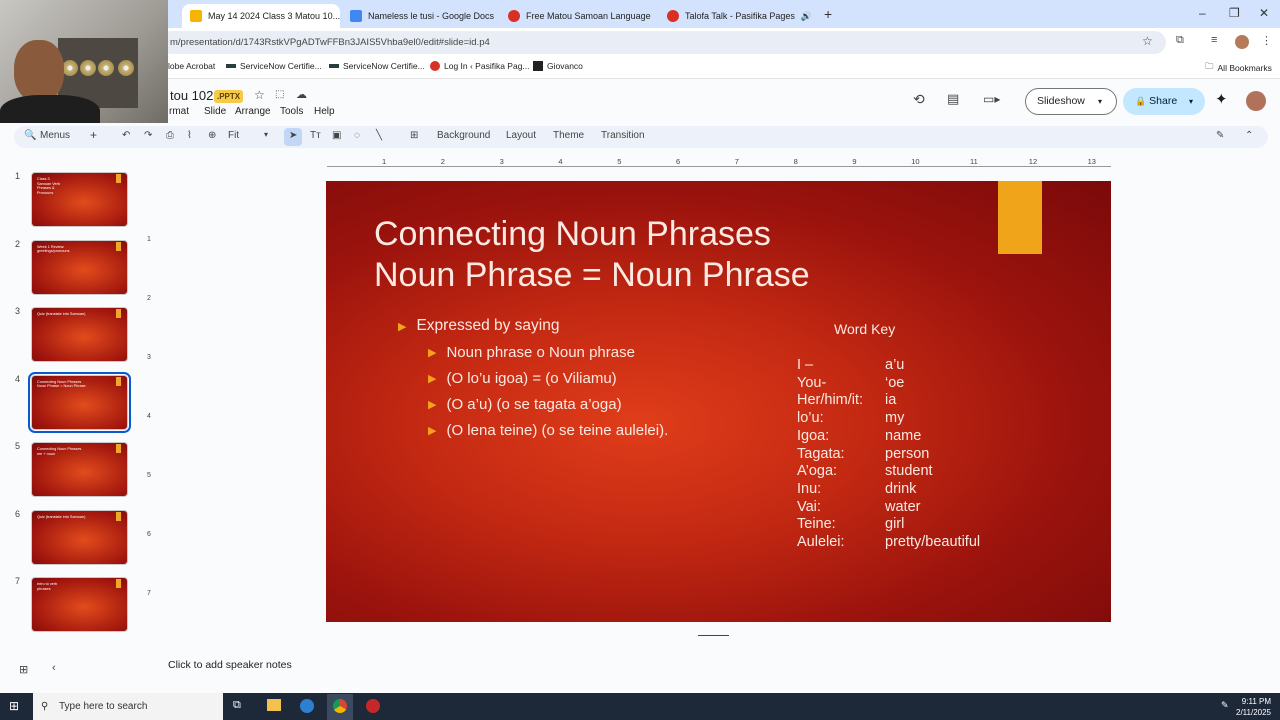  Describe the element at coordinates (170, 135) in the screenshot. I see `print-icon: ⎙` at that location.